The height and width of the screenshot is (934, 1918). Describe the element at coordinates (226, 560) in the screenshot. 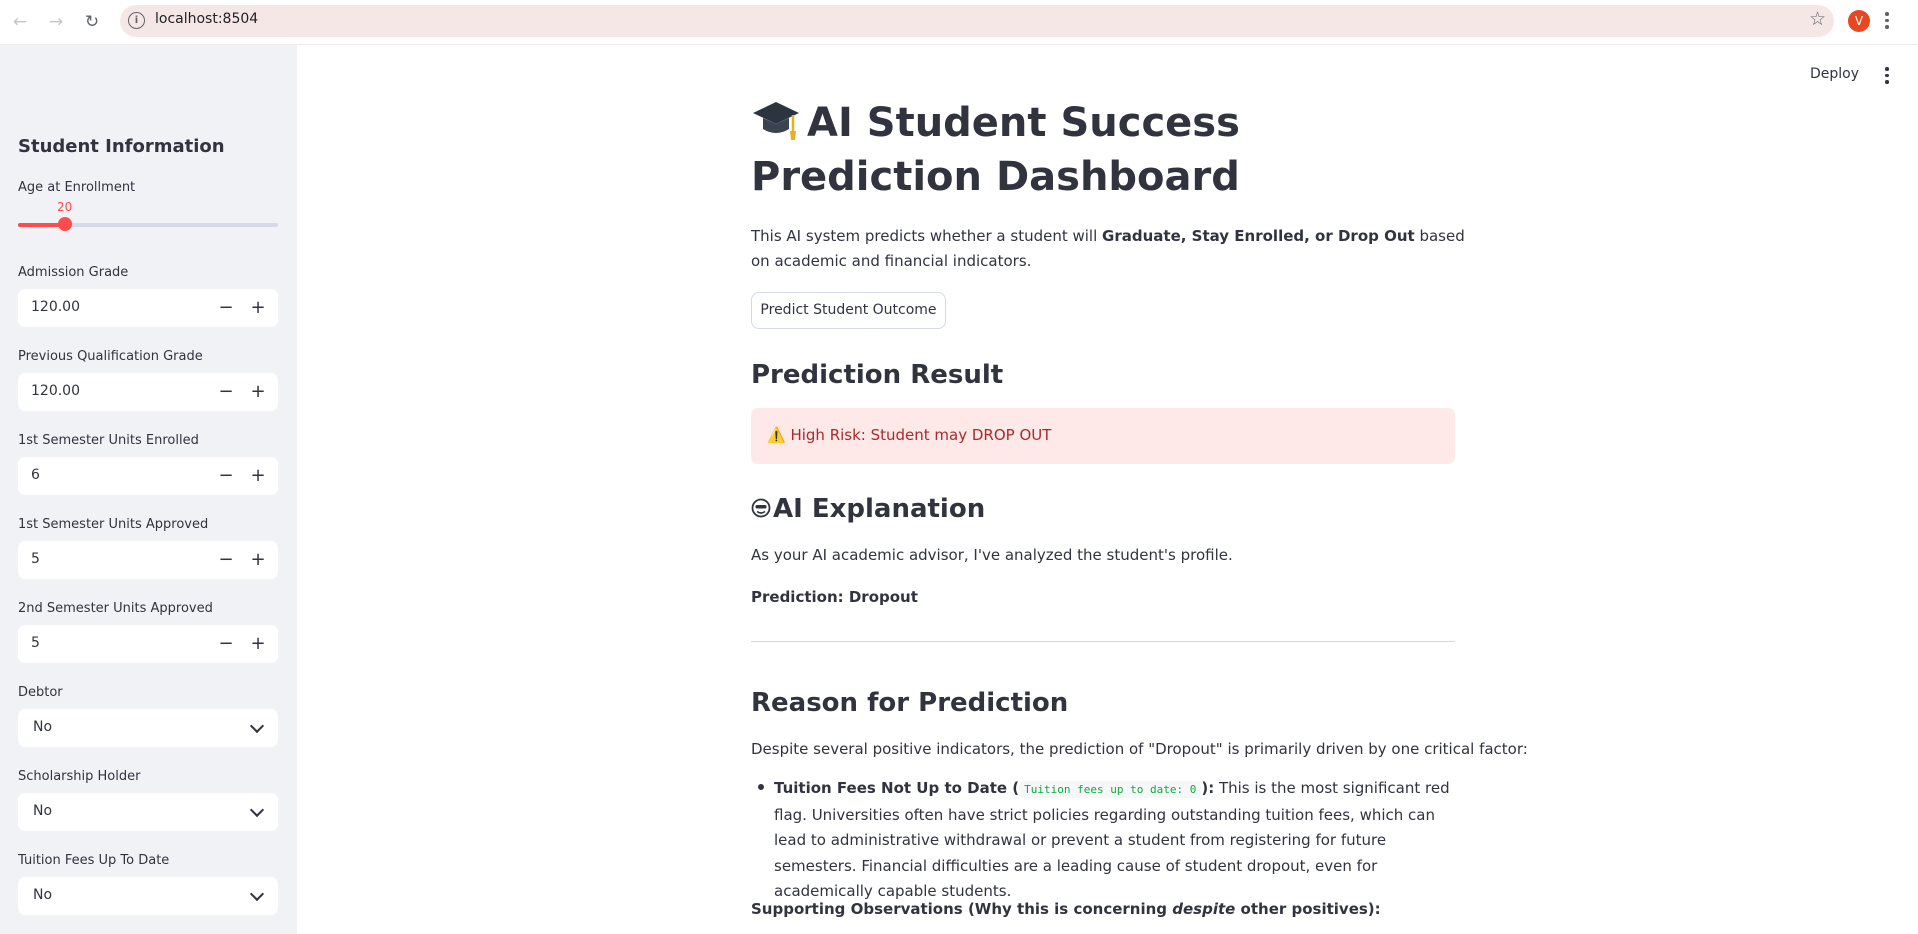

I see `sem1-approved-decrement-button: −` at that location.